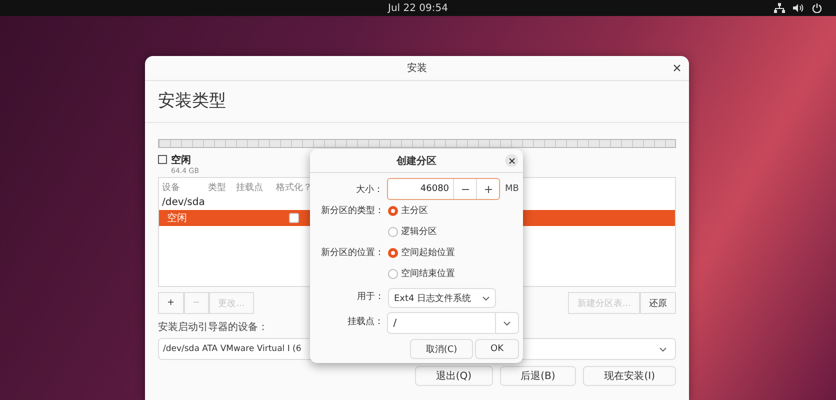  Describe the element at coordinates (370, 296) in the screenshot. I see `use-as-label: 用于：` at that location.